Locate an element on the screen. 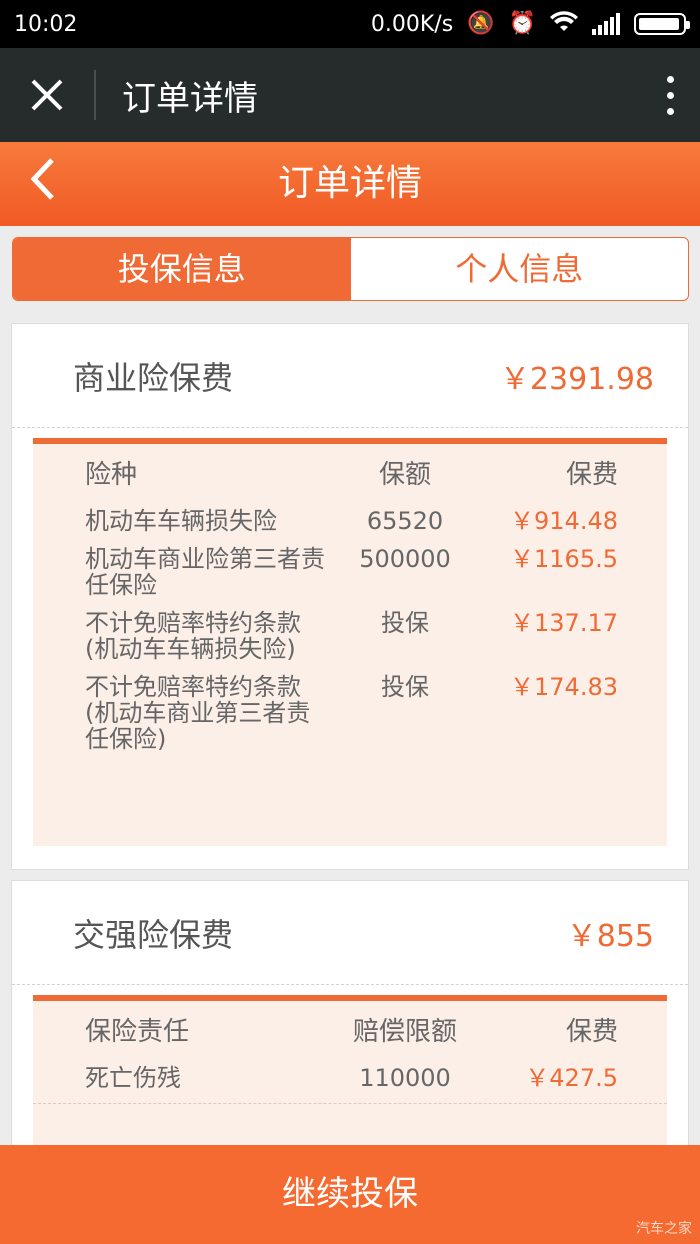  liability-name: 死亡伤残 is located at coordinates (133, 1078).